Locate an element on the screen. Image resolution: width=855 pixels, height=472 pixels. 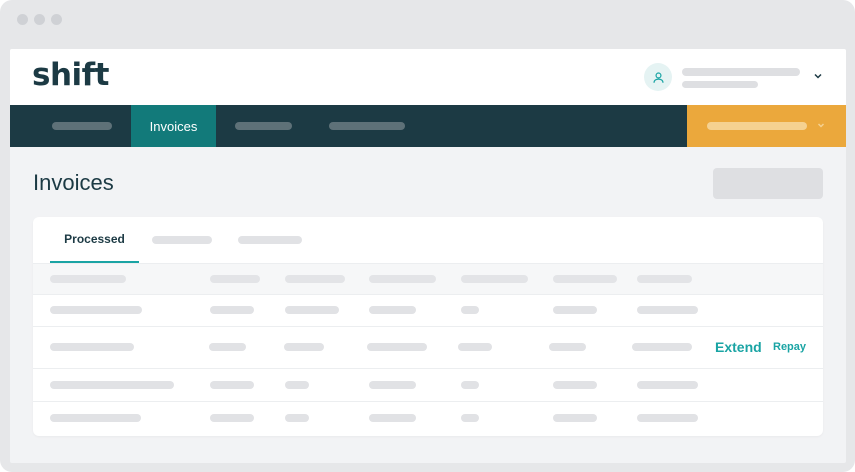
main-nav: Invoices is located at coordinates (428, 126).